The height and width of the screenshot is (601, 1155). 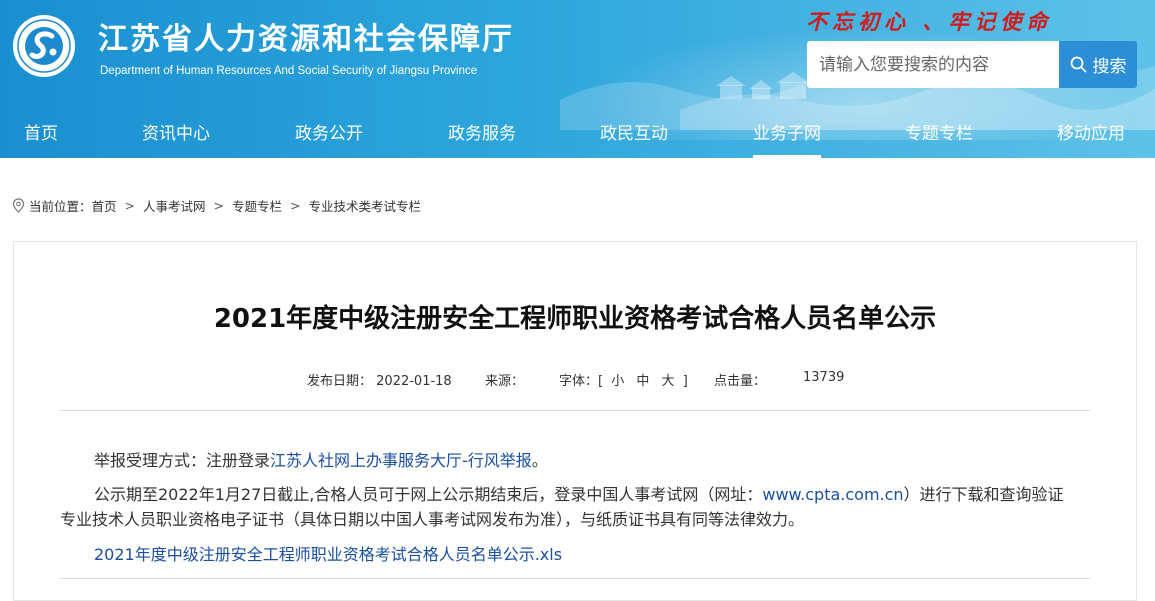 I want to click on publish-date: 发布日期： 2022-01-18, so click(x=379, y=379).